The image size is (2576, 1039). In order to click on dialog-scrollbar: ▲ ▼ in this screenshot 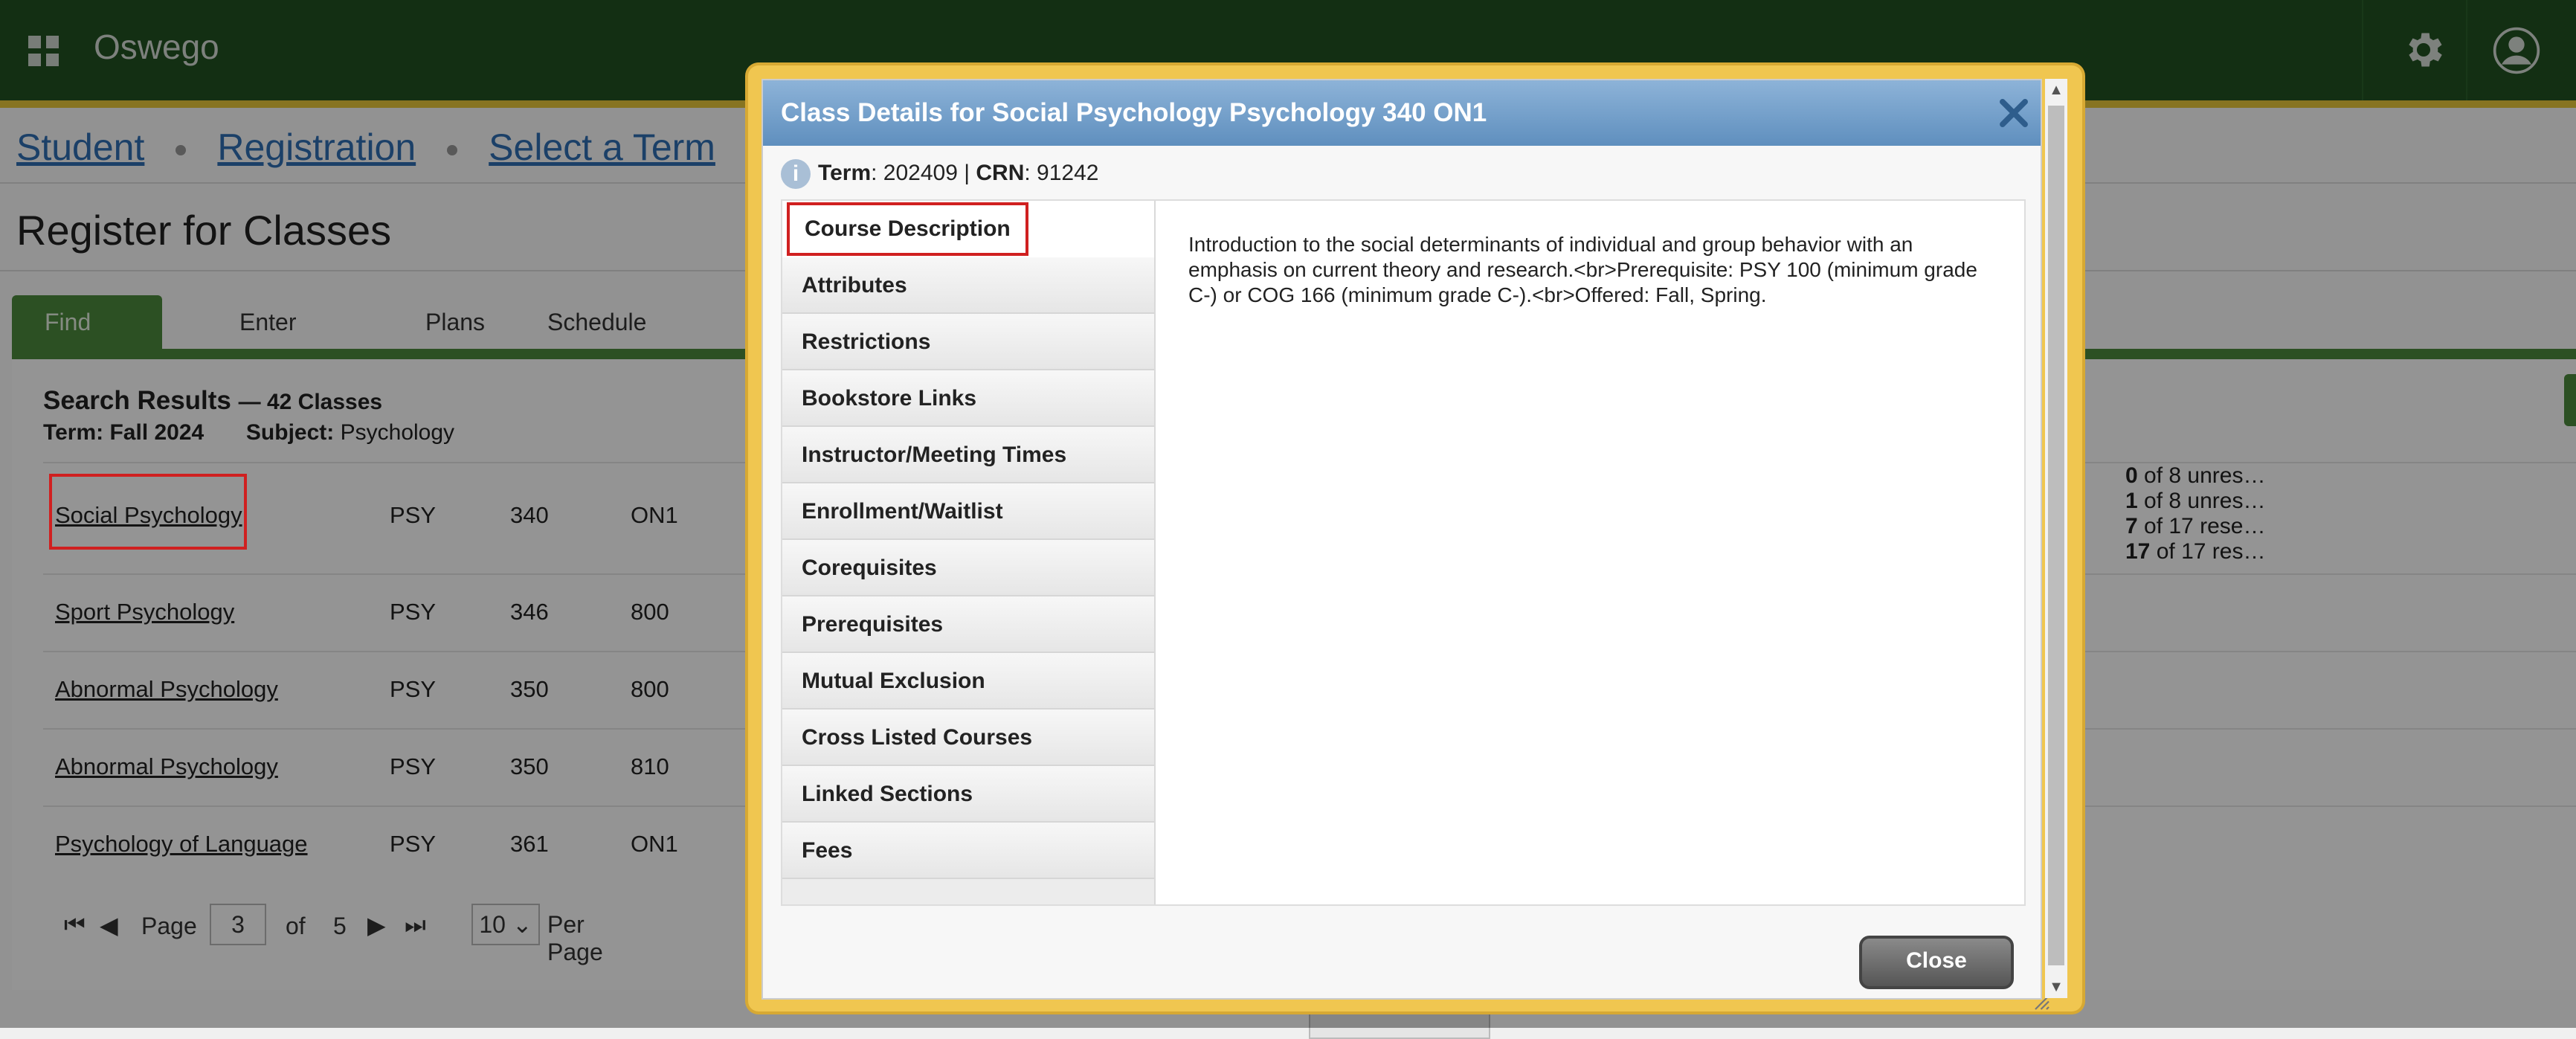, I will do `click(2056, 539)`.